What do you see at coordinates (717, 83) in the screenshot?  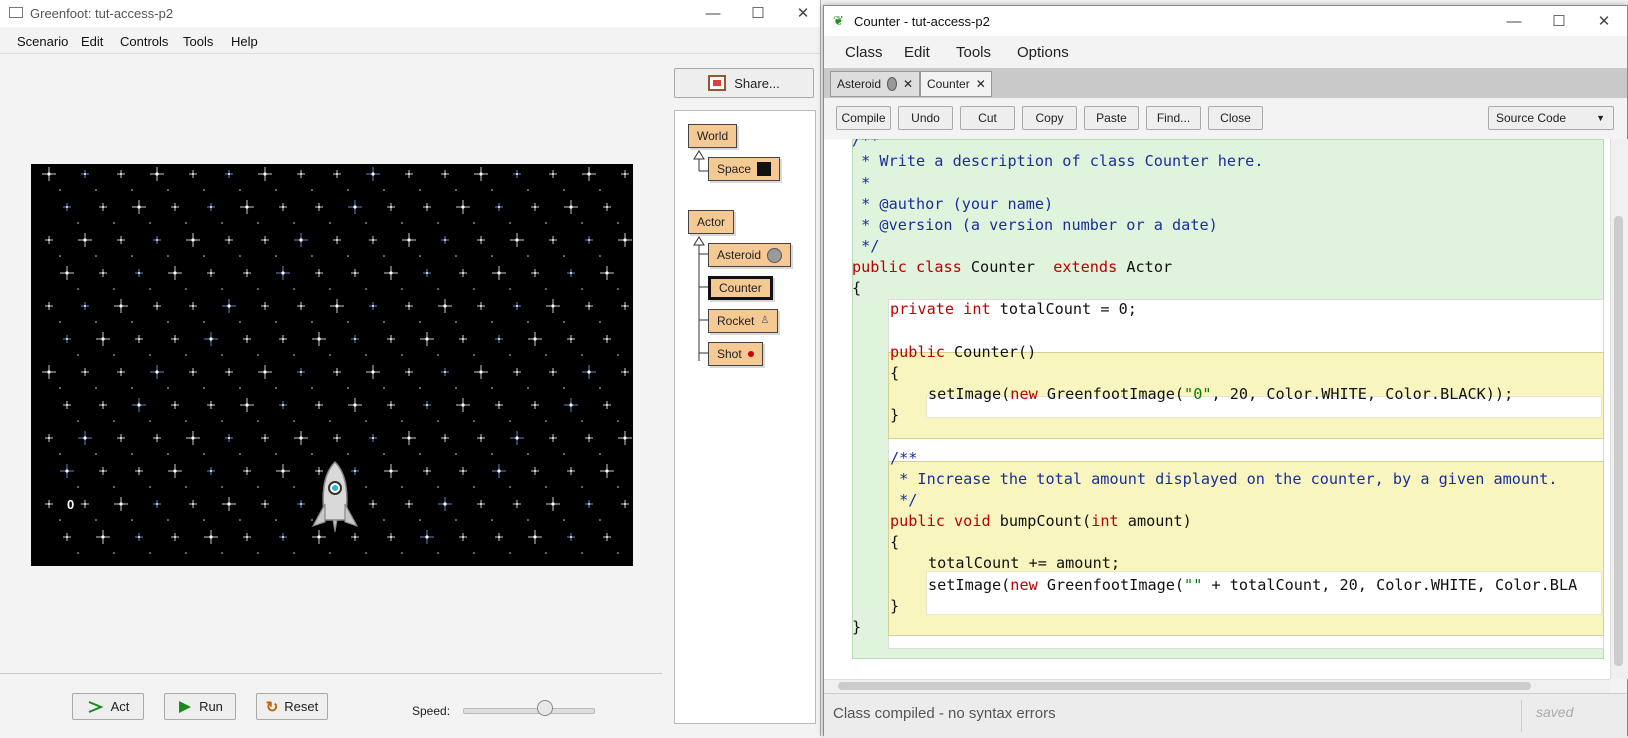 I see `easel-icon` at bounding box center [717, 83].